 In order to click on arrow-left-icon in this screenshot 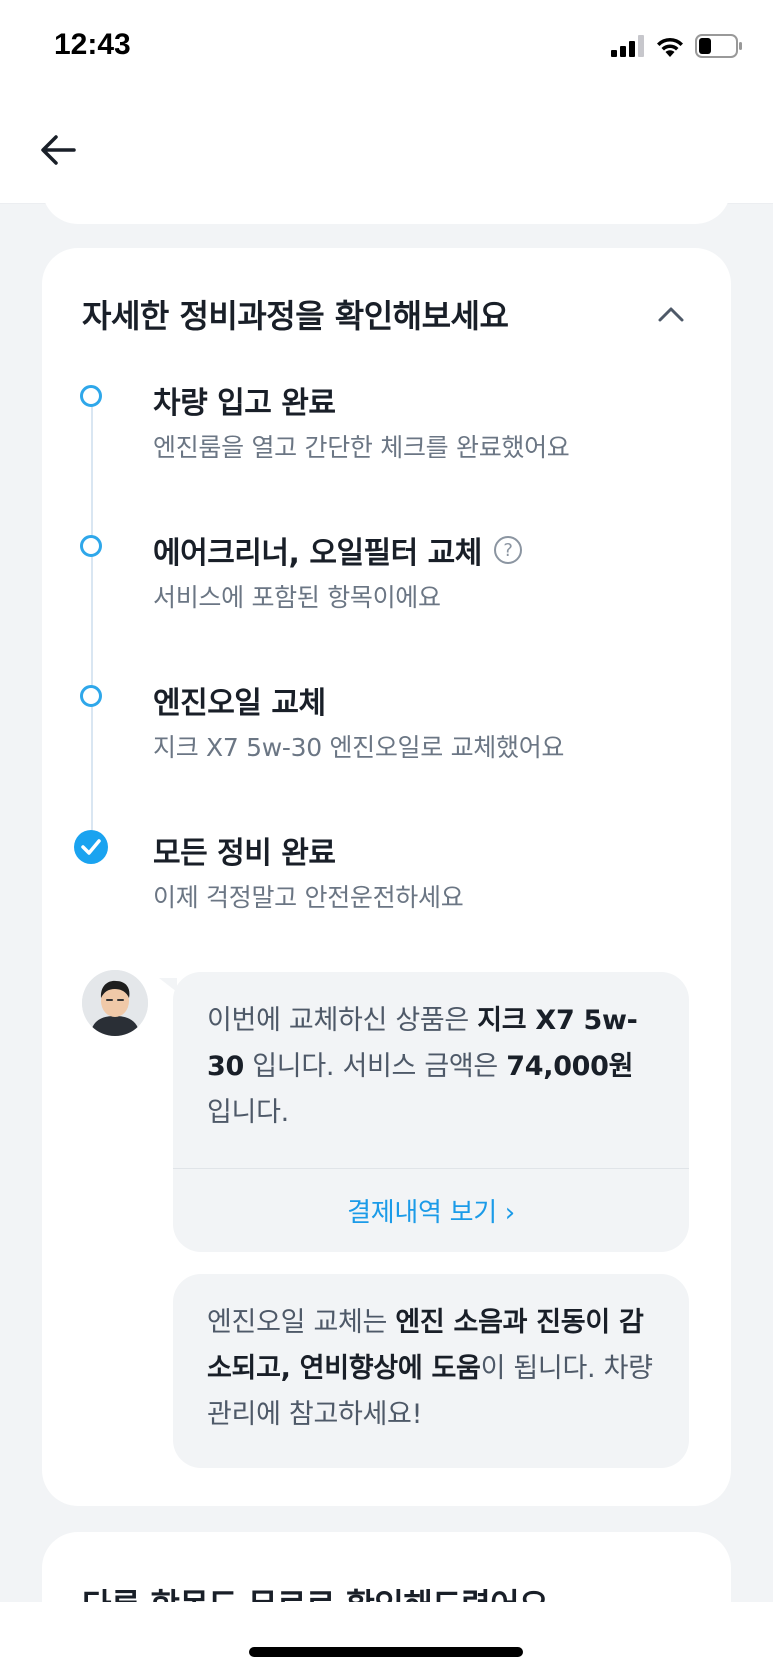, I will do `click(58, 150)`.